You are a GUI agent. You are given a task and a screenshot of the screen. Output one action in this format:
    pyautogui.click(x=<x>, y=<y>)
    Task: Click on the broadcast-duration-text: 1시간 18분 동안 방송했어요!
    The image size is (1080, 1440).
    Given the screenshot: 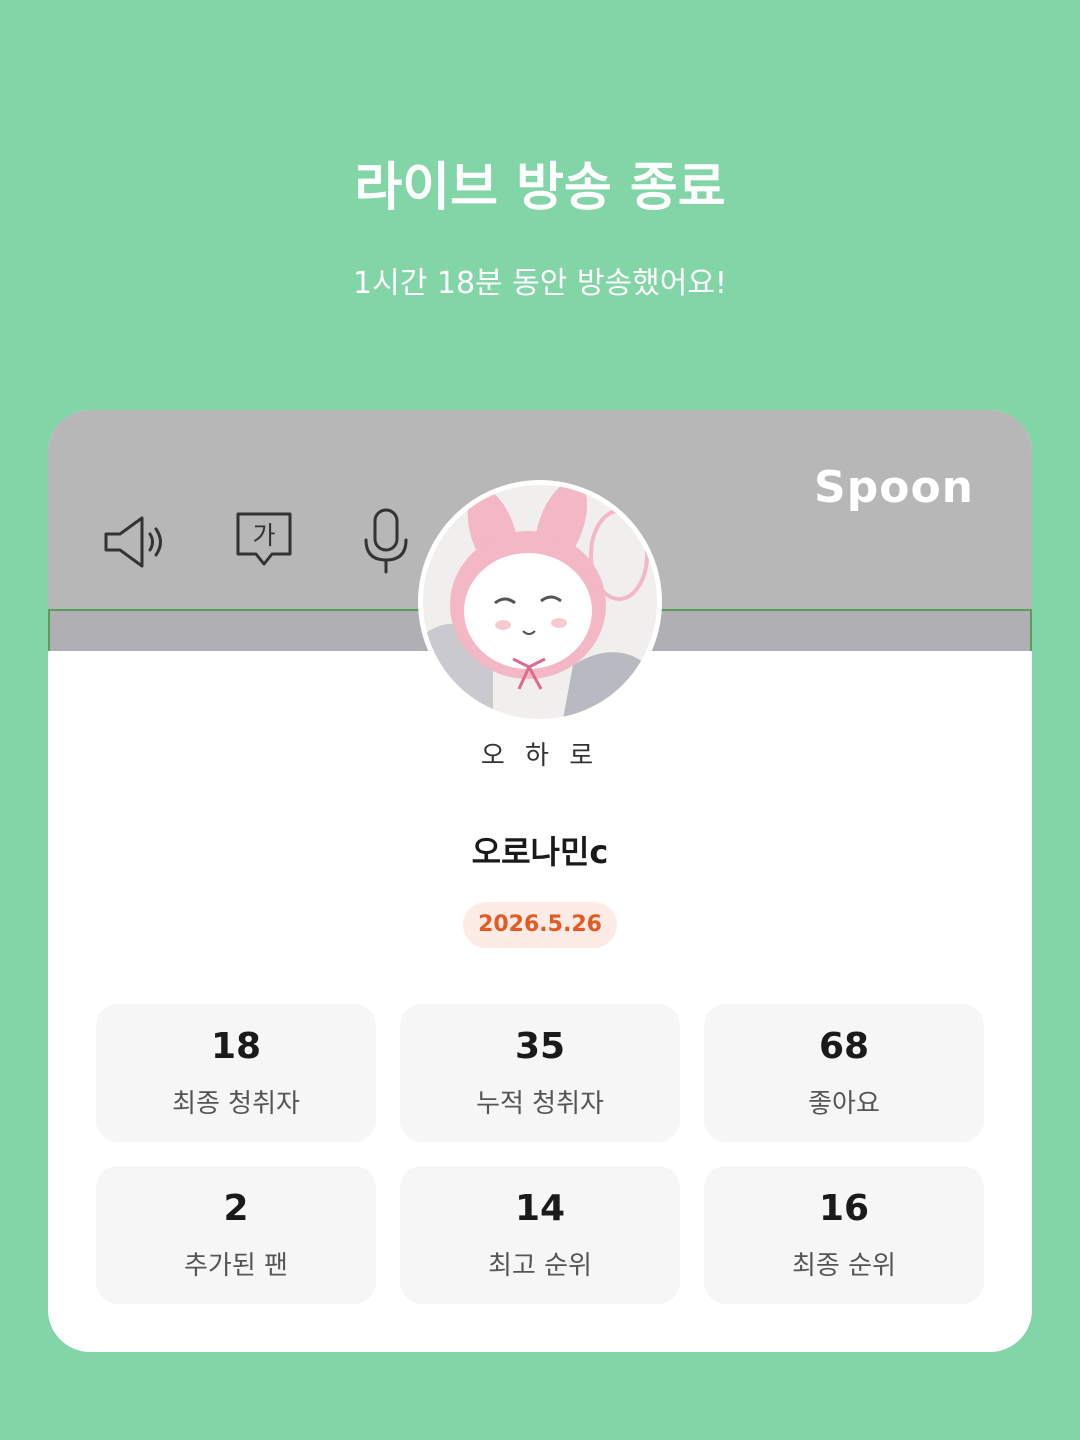 What is the action you would take?
    pyautogui.click(x=540, y=283)
    